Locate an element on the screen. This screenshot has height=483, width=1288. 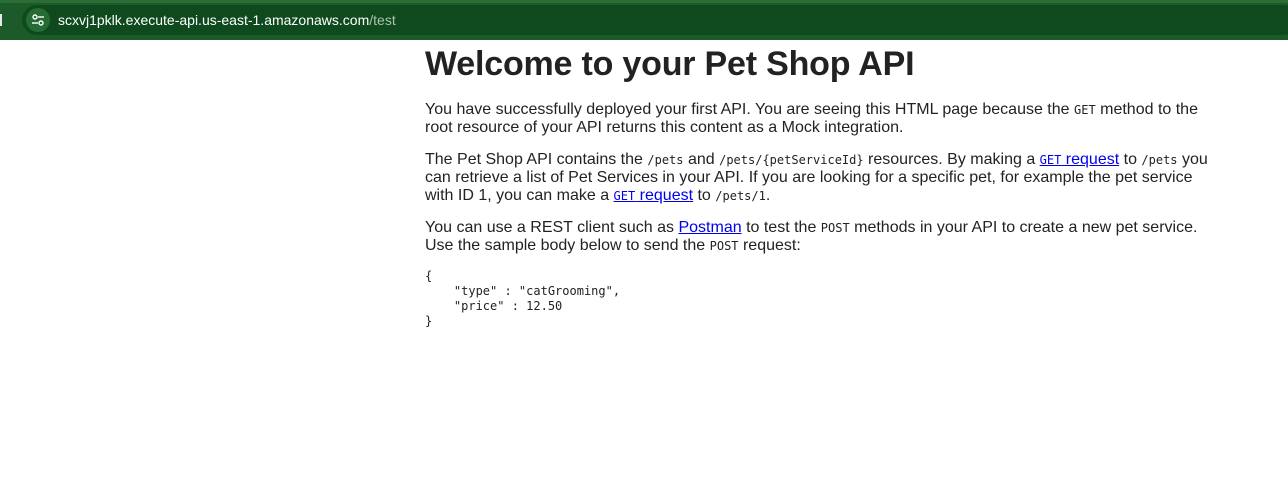
tune-icon is located at coordinates (38, 20).